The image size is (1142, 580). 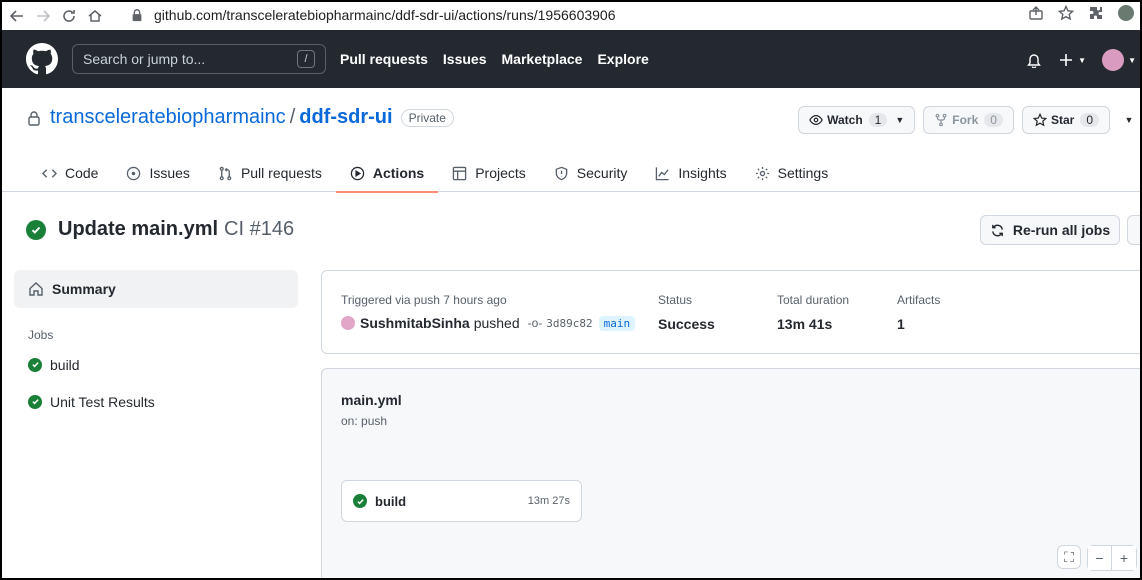 What do you see at coordinates (17, 16) in the screenshot?
I see `back-icon` at bounding box center [17, 16].